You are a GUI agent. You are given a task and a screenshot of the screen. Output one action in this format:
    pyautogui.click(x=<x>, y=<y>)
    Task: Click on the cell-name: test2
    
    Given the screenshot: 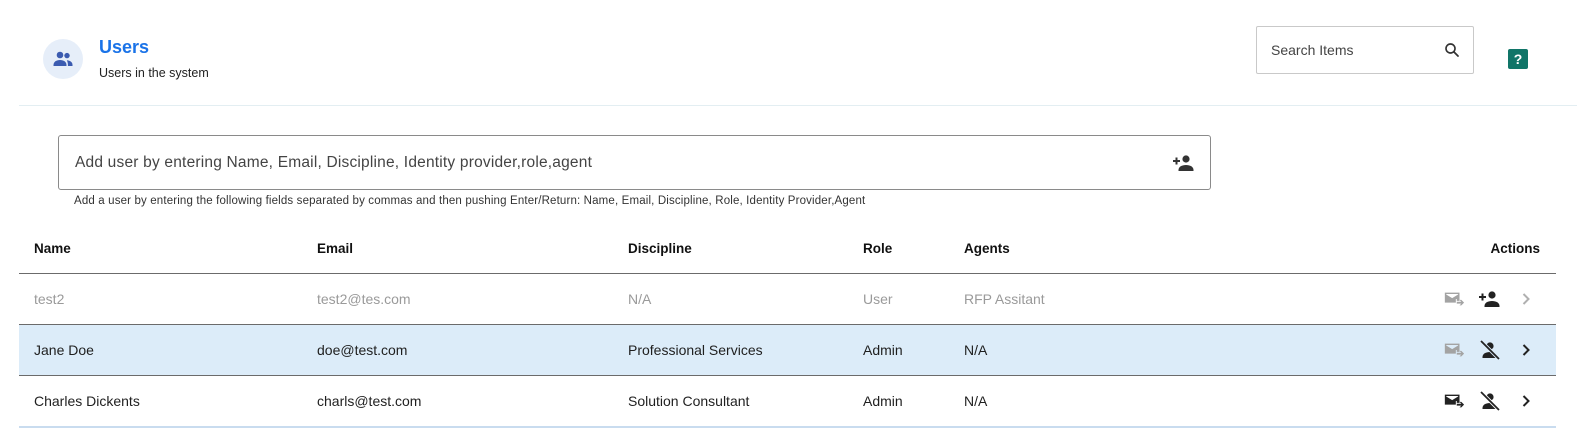 What is the action you would take?
    pyautogui.click(x=160, y=299)
    